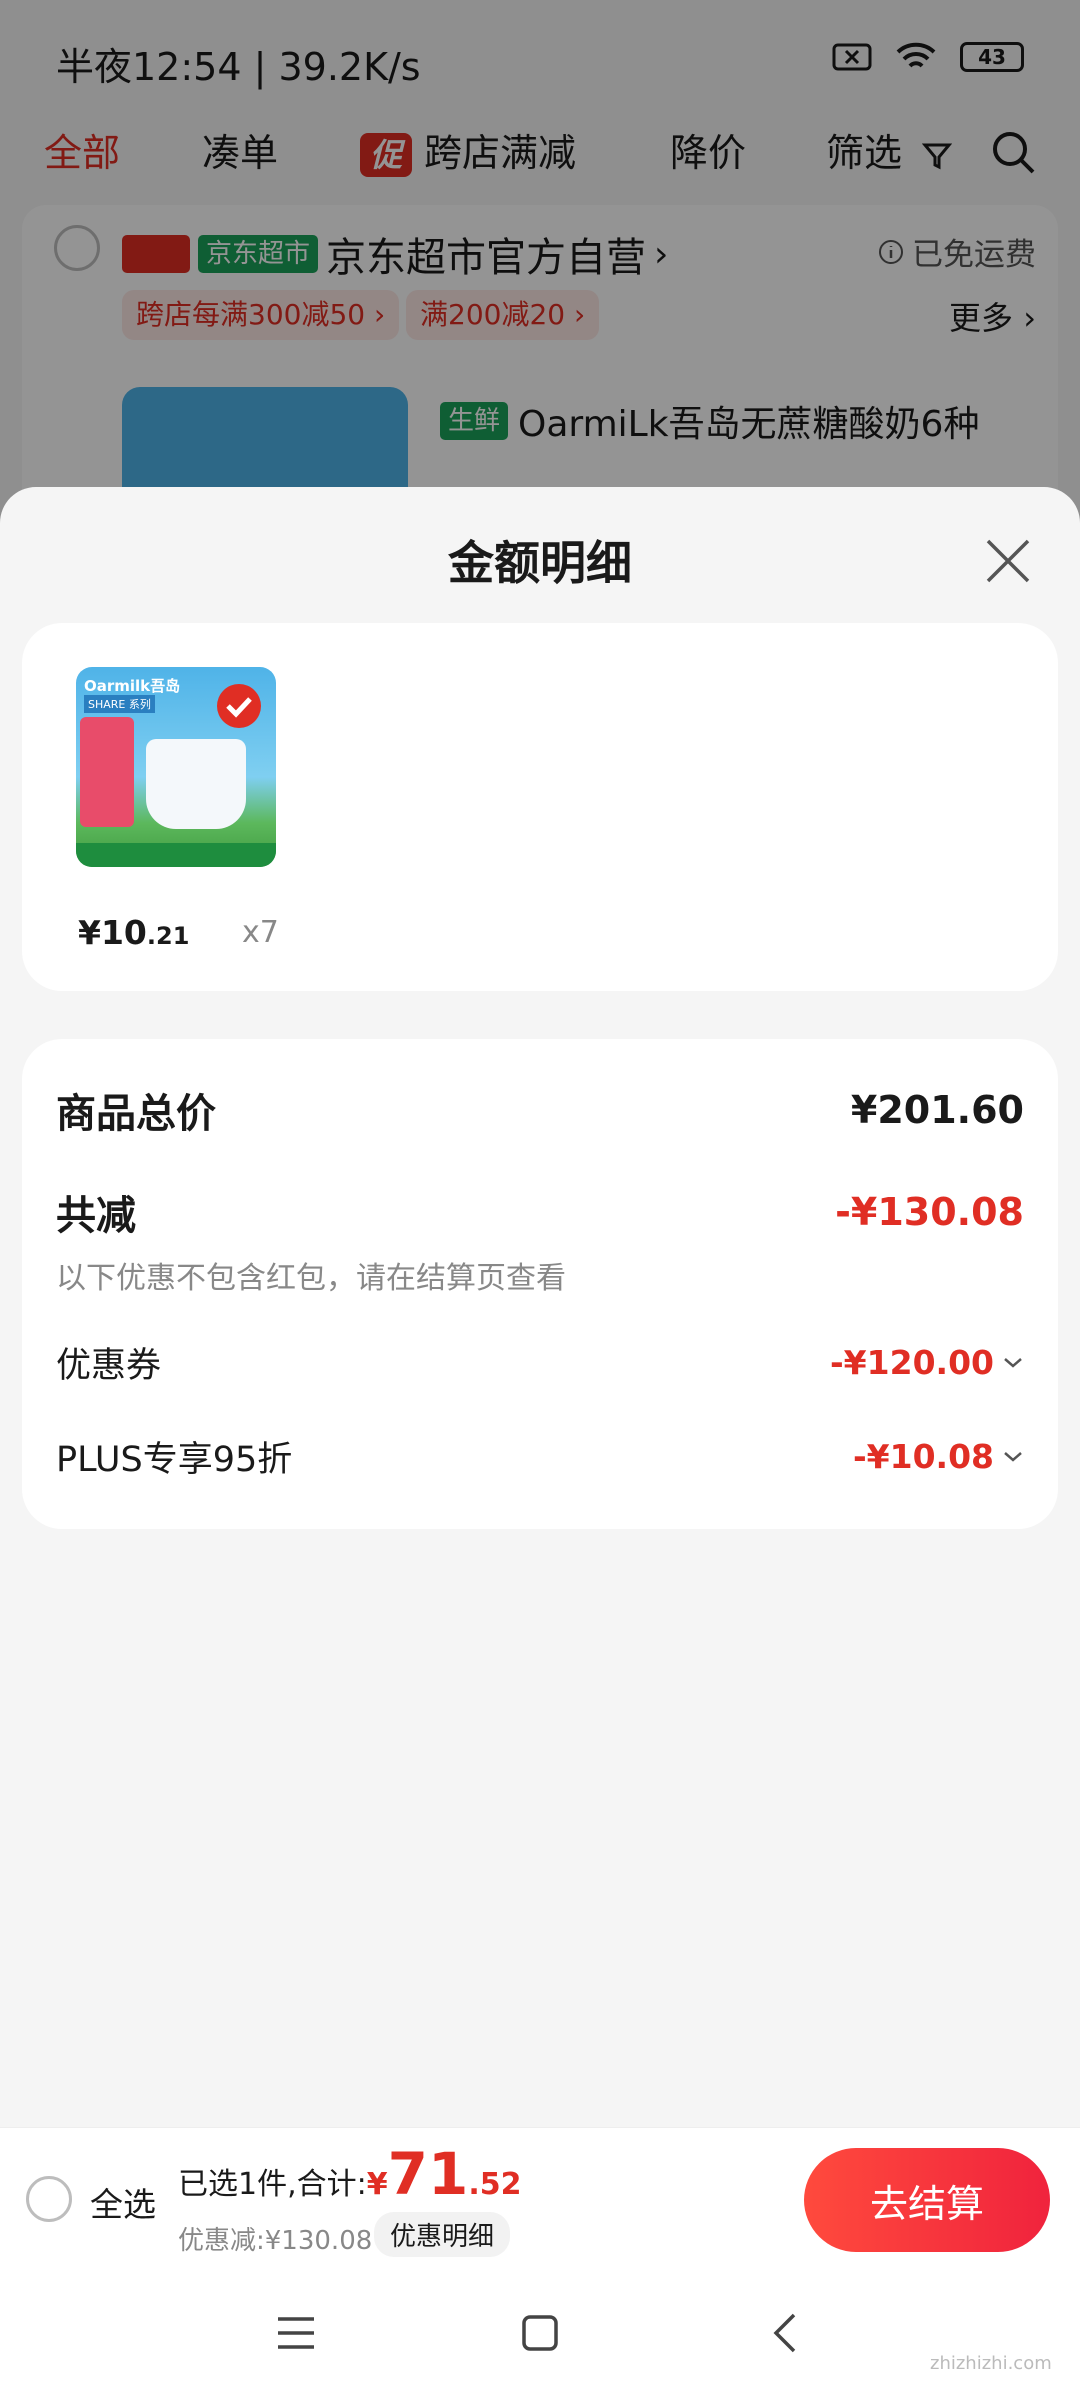  What do you see at coordinates (540, 1212) in the screenshot?
I see `total-reduction-row: 共减 -¥130.08` at bounding box center [540, 1212].